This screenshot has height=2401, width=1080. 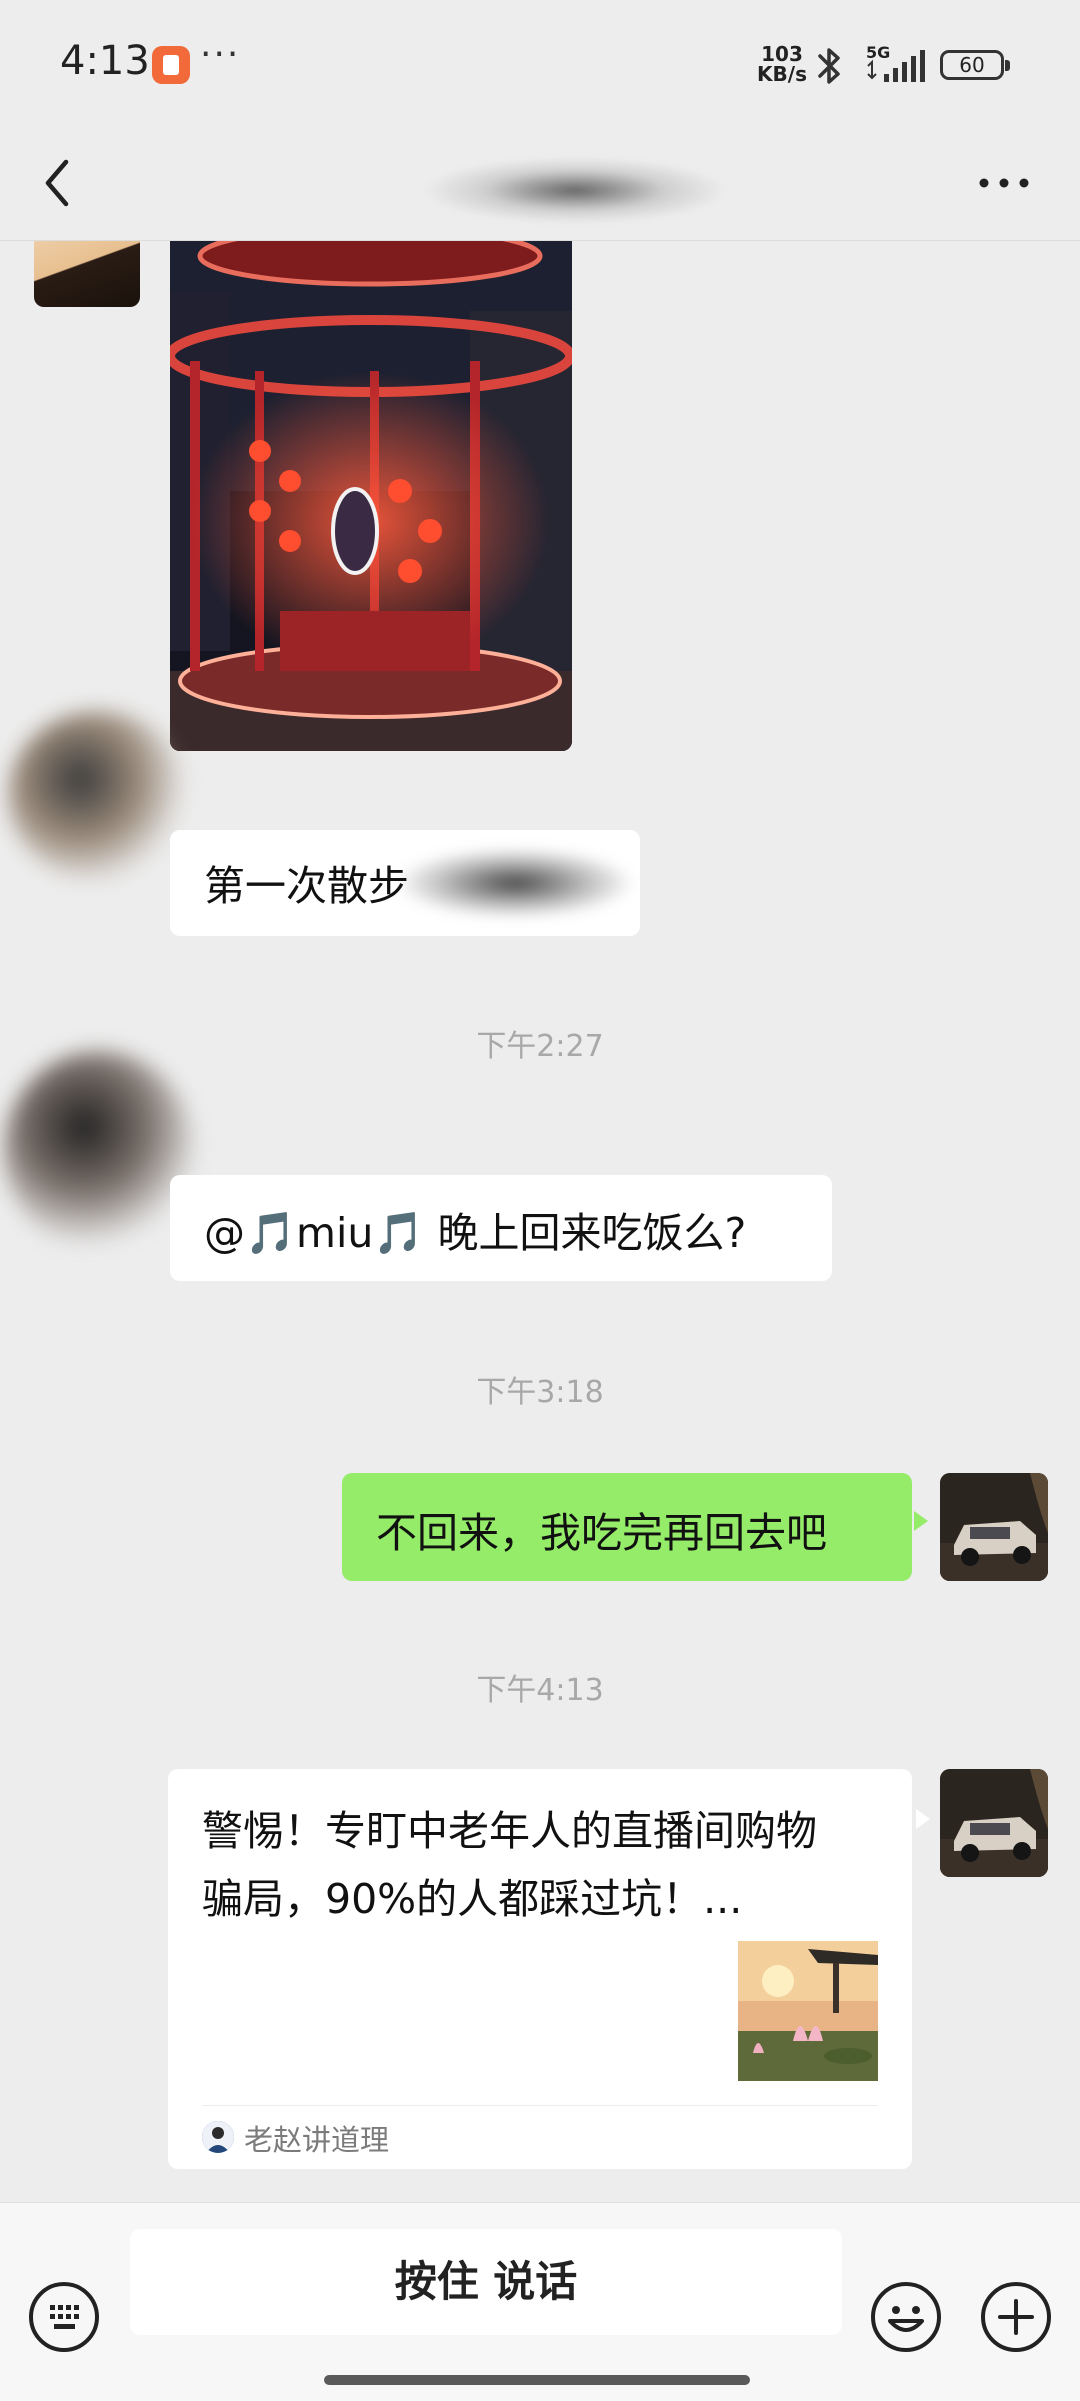 What do you see at coordinates (782, 54) in the screenshot?
I see `net-speed-value: 103` at bounding box center [782, 54].